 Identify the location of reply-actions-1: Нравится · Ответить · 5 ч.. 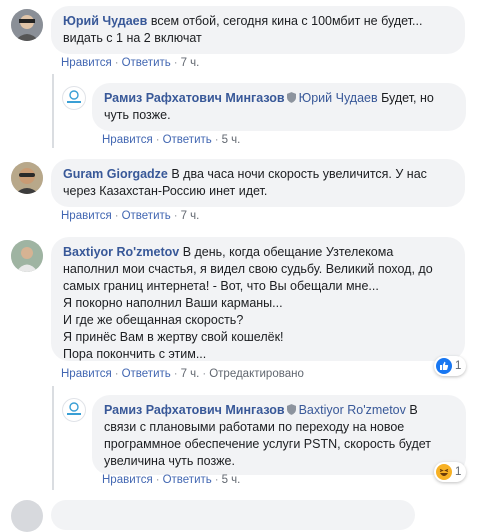
(171, 140).